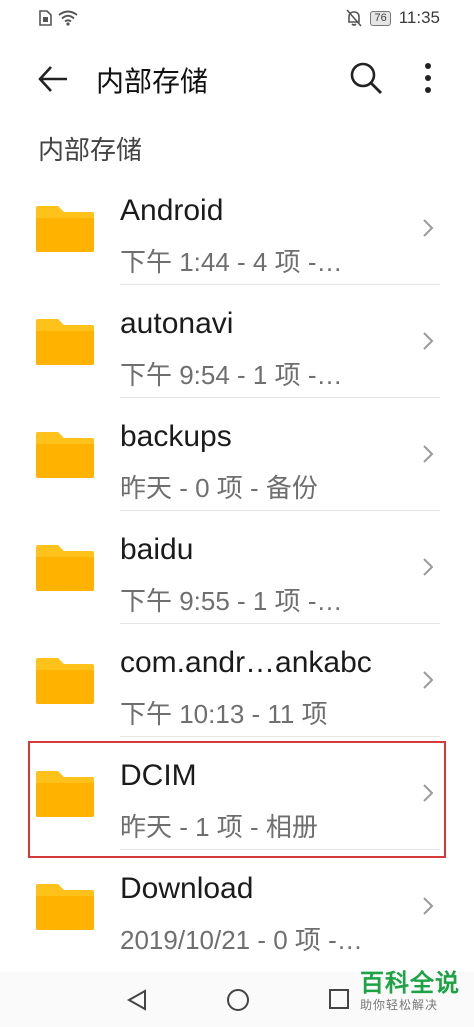 The image size is (474, 1027). What do you see at coordinates (237, 18) in the screenshot?
I see `status-bar: 76 11:35` at bounding box center [237, 18].